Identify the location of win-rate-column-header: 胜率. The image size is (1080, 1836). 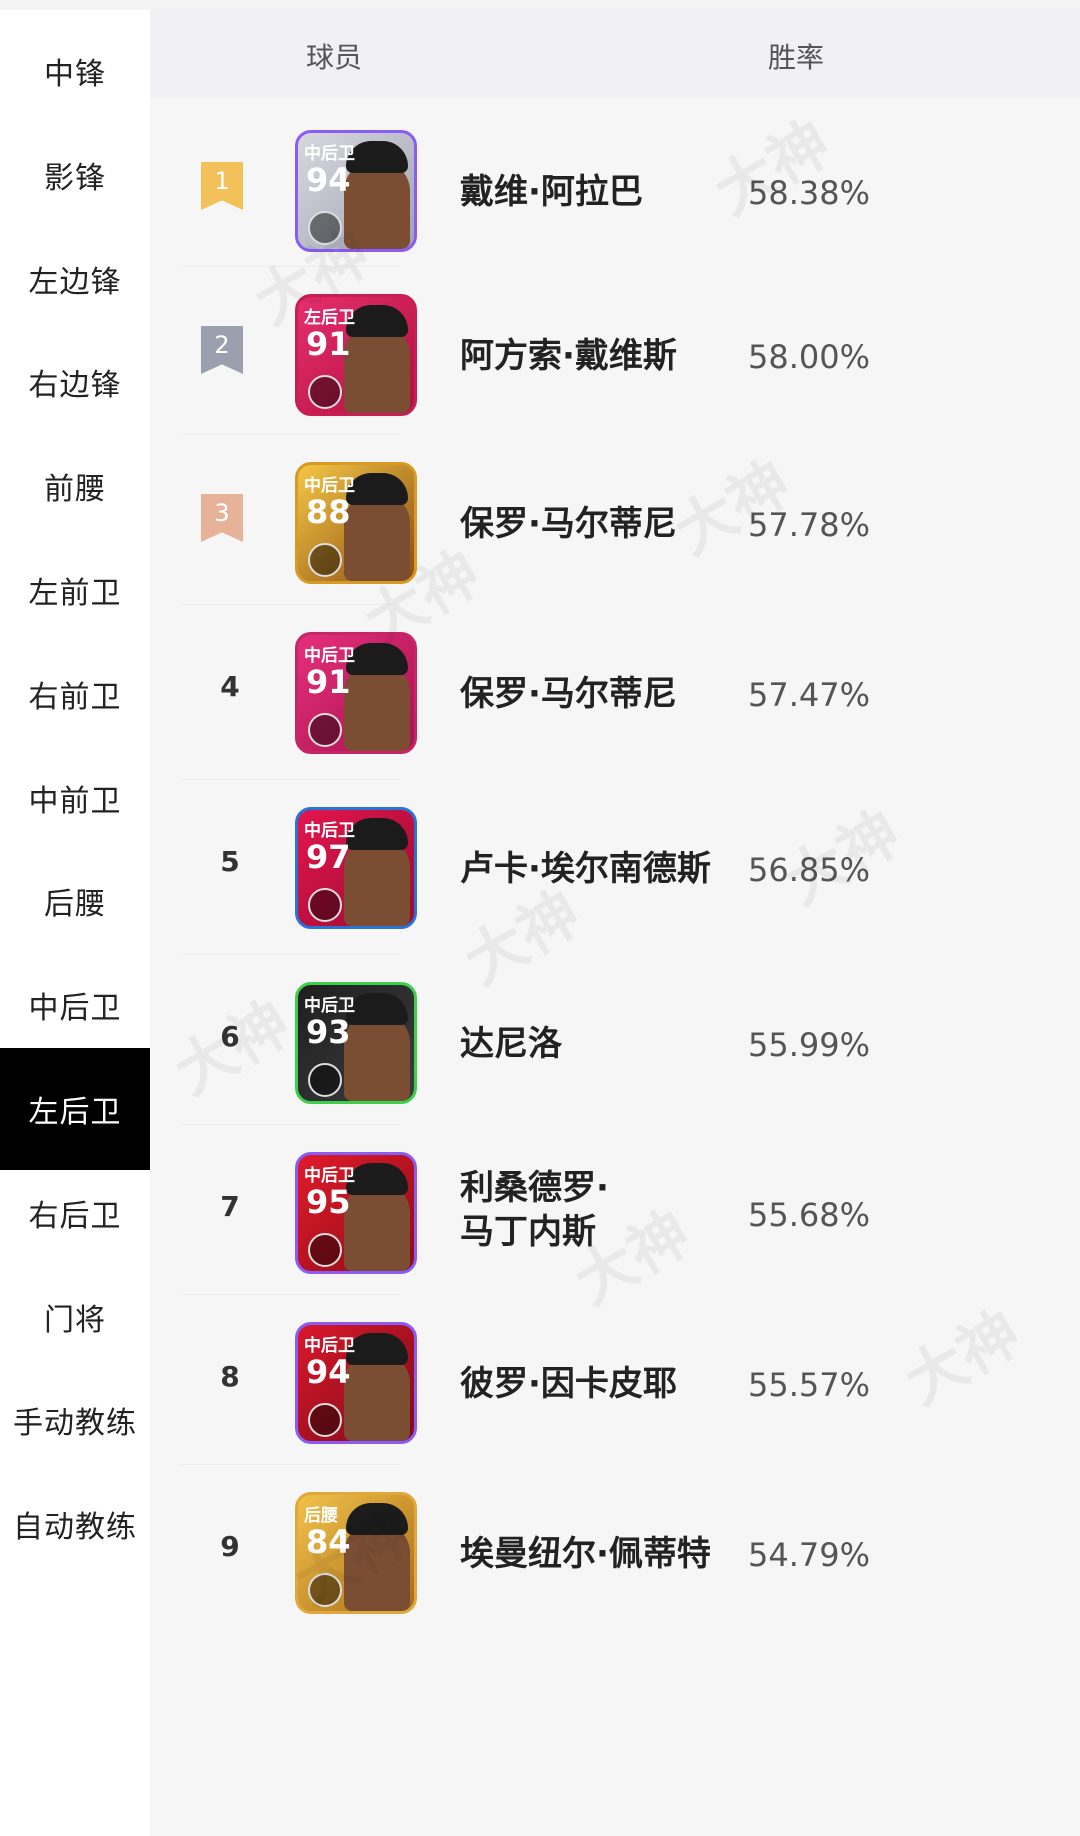
(796, 57).